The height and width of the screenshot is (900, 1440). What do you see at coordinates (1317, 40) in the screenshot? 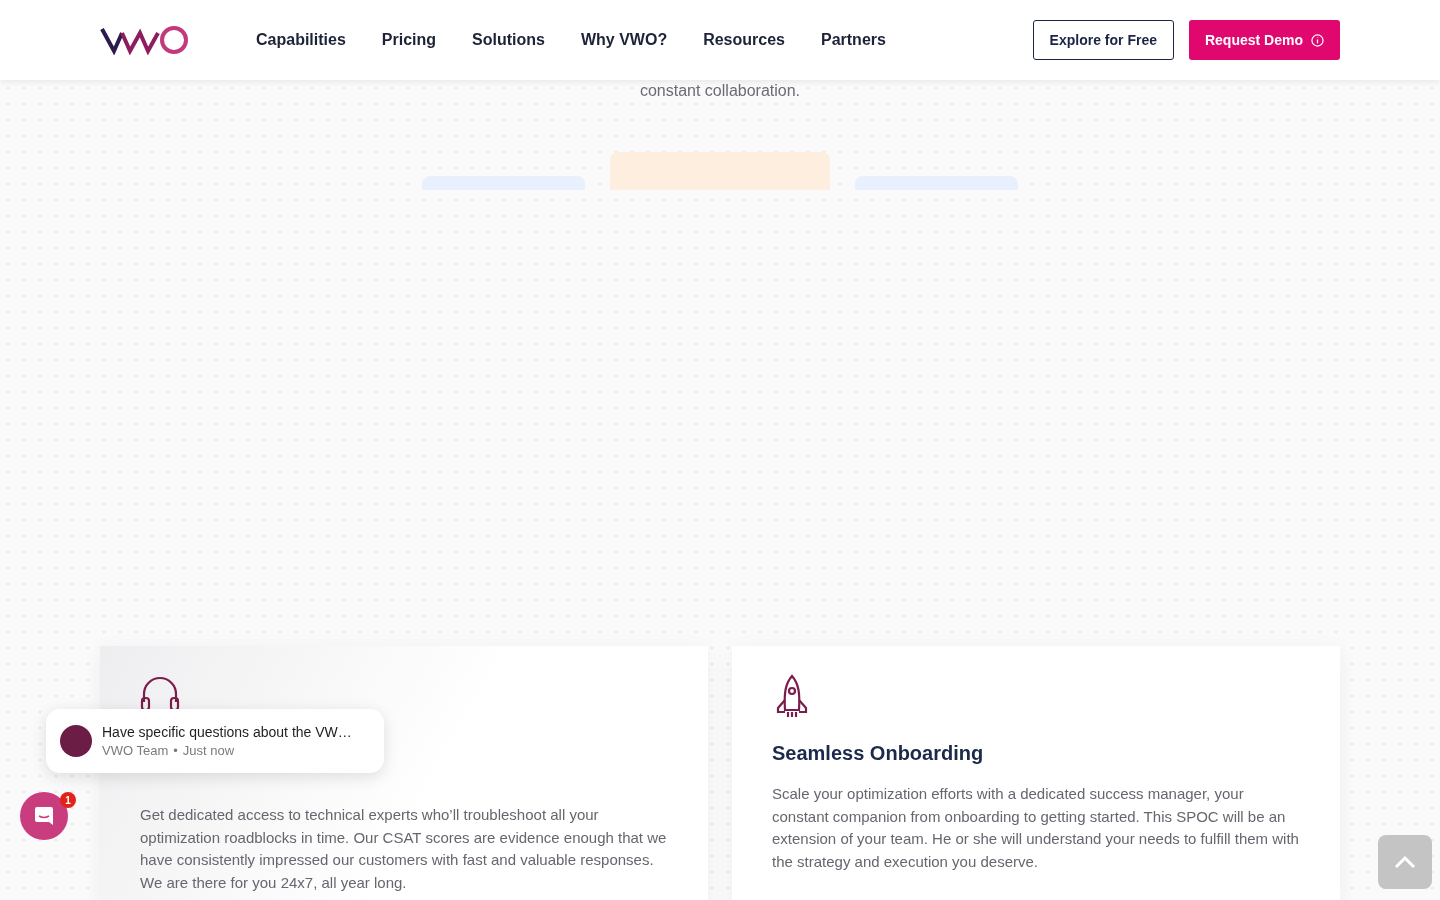
I see `info-icon` at bounding box center [1317, 40].